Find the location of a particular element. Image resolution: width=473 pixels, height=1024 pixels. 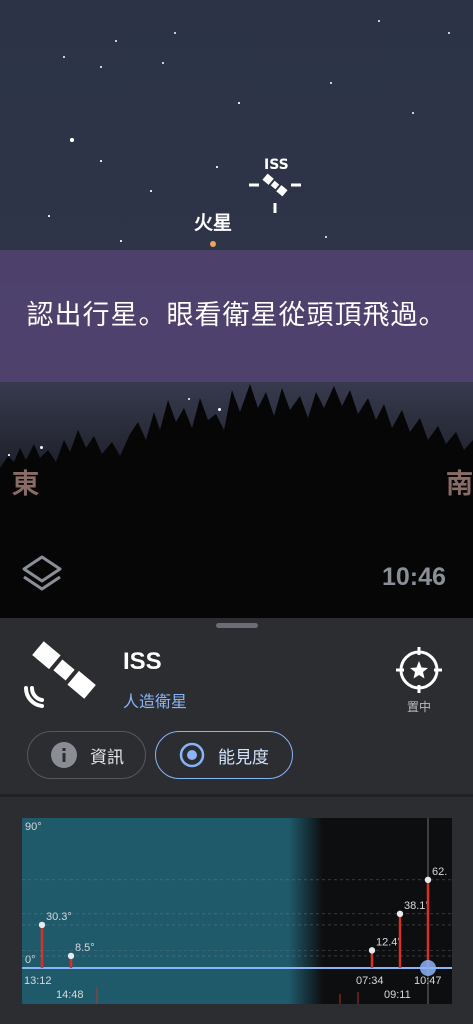

peak-label: 38.1° is located at coordinates (417, 906).